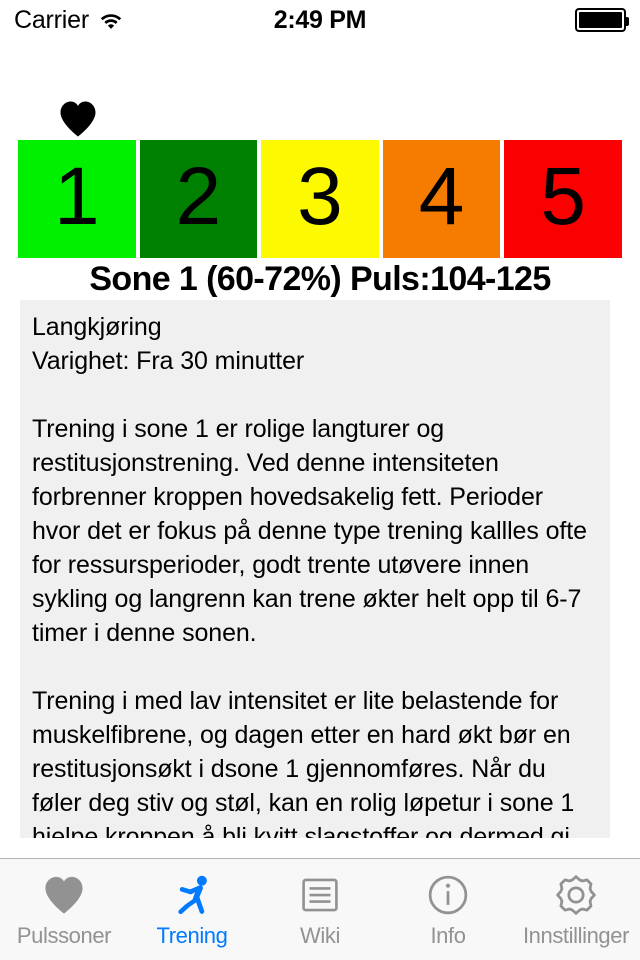 This screenshot has height=960, width=640. I want to click on carrier-label: Carrier, so click(51, 19).